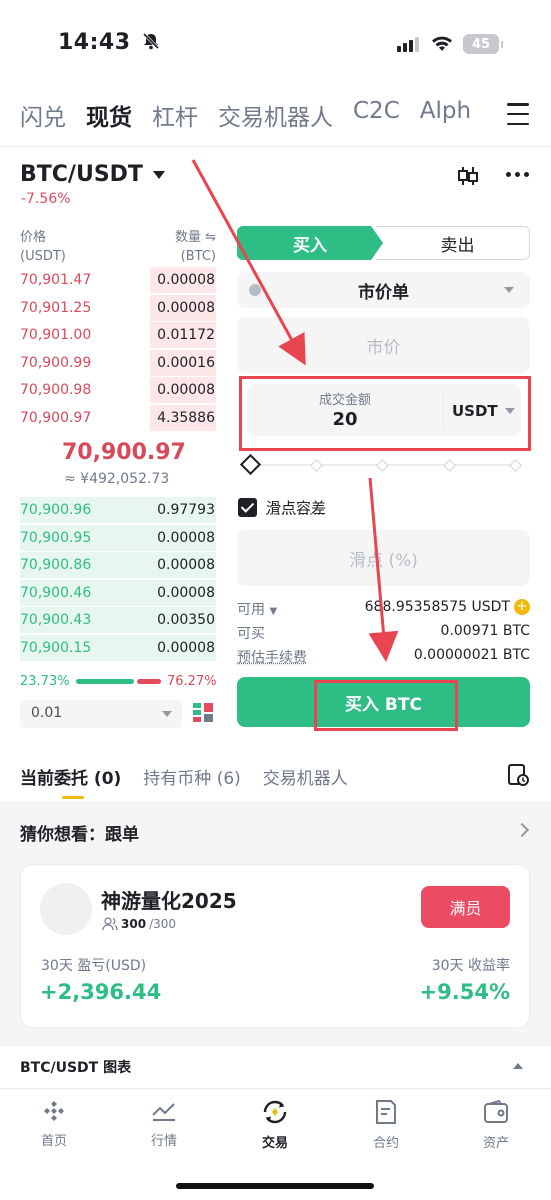  What do you see at coordinates (445, 115) in the screenshot?
I see `tab-alpha: Alph` at bounding box center [445, 115].